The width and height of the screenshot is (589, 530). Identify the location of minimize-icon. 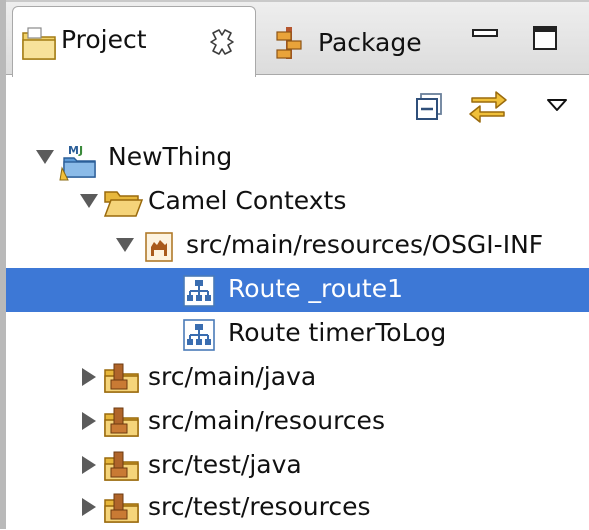
(485, 38).